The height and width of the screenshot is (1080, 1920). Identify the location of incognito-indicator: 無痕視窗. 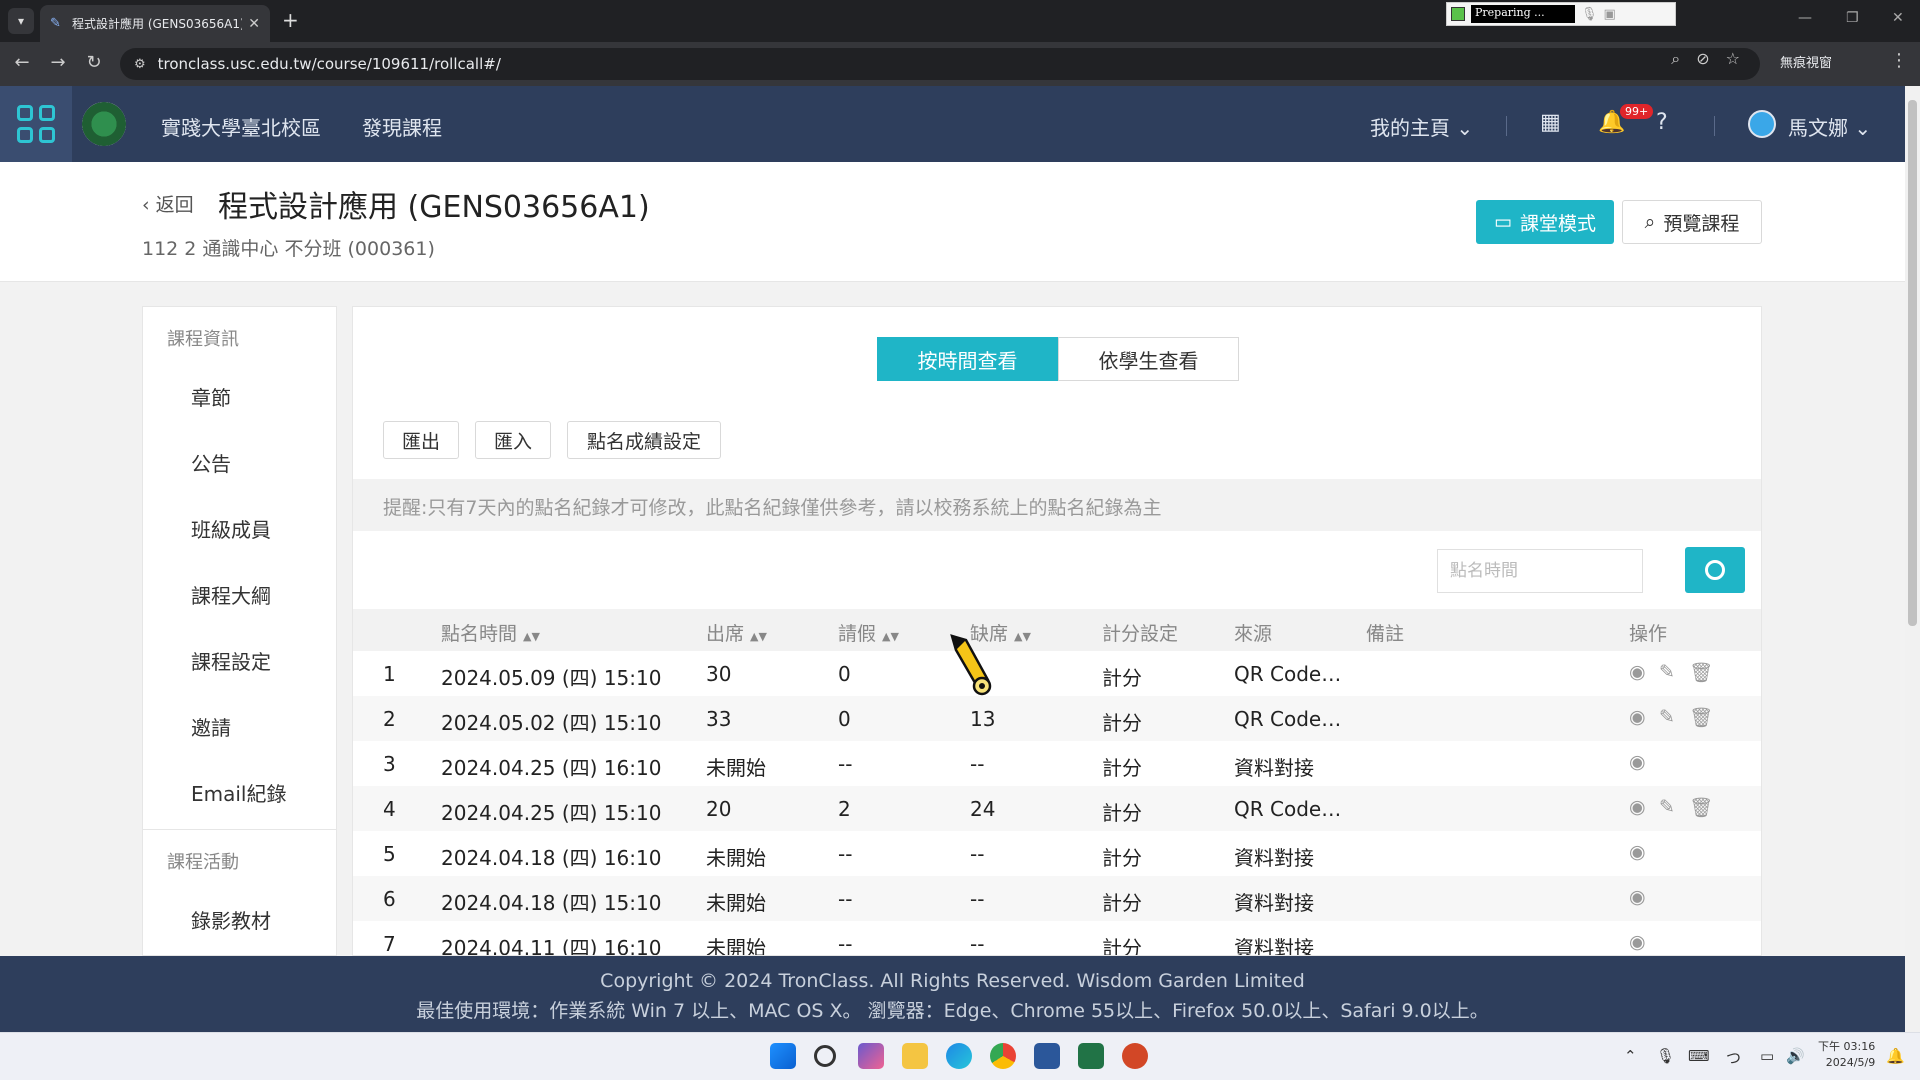
(1806, 61).